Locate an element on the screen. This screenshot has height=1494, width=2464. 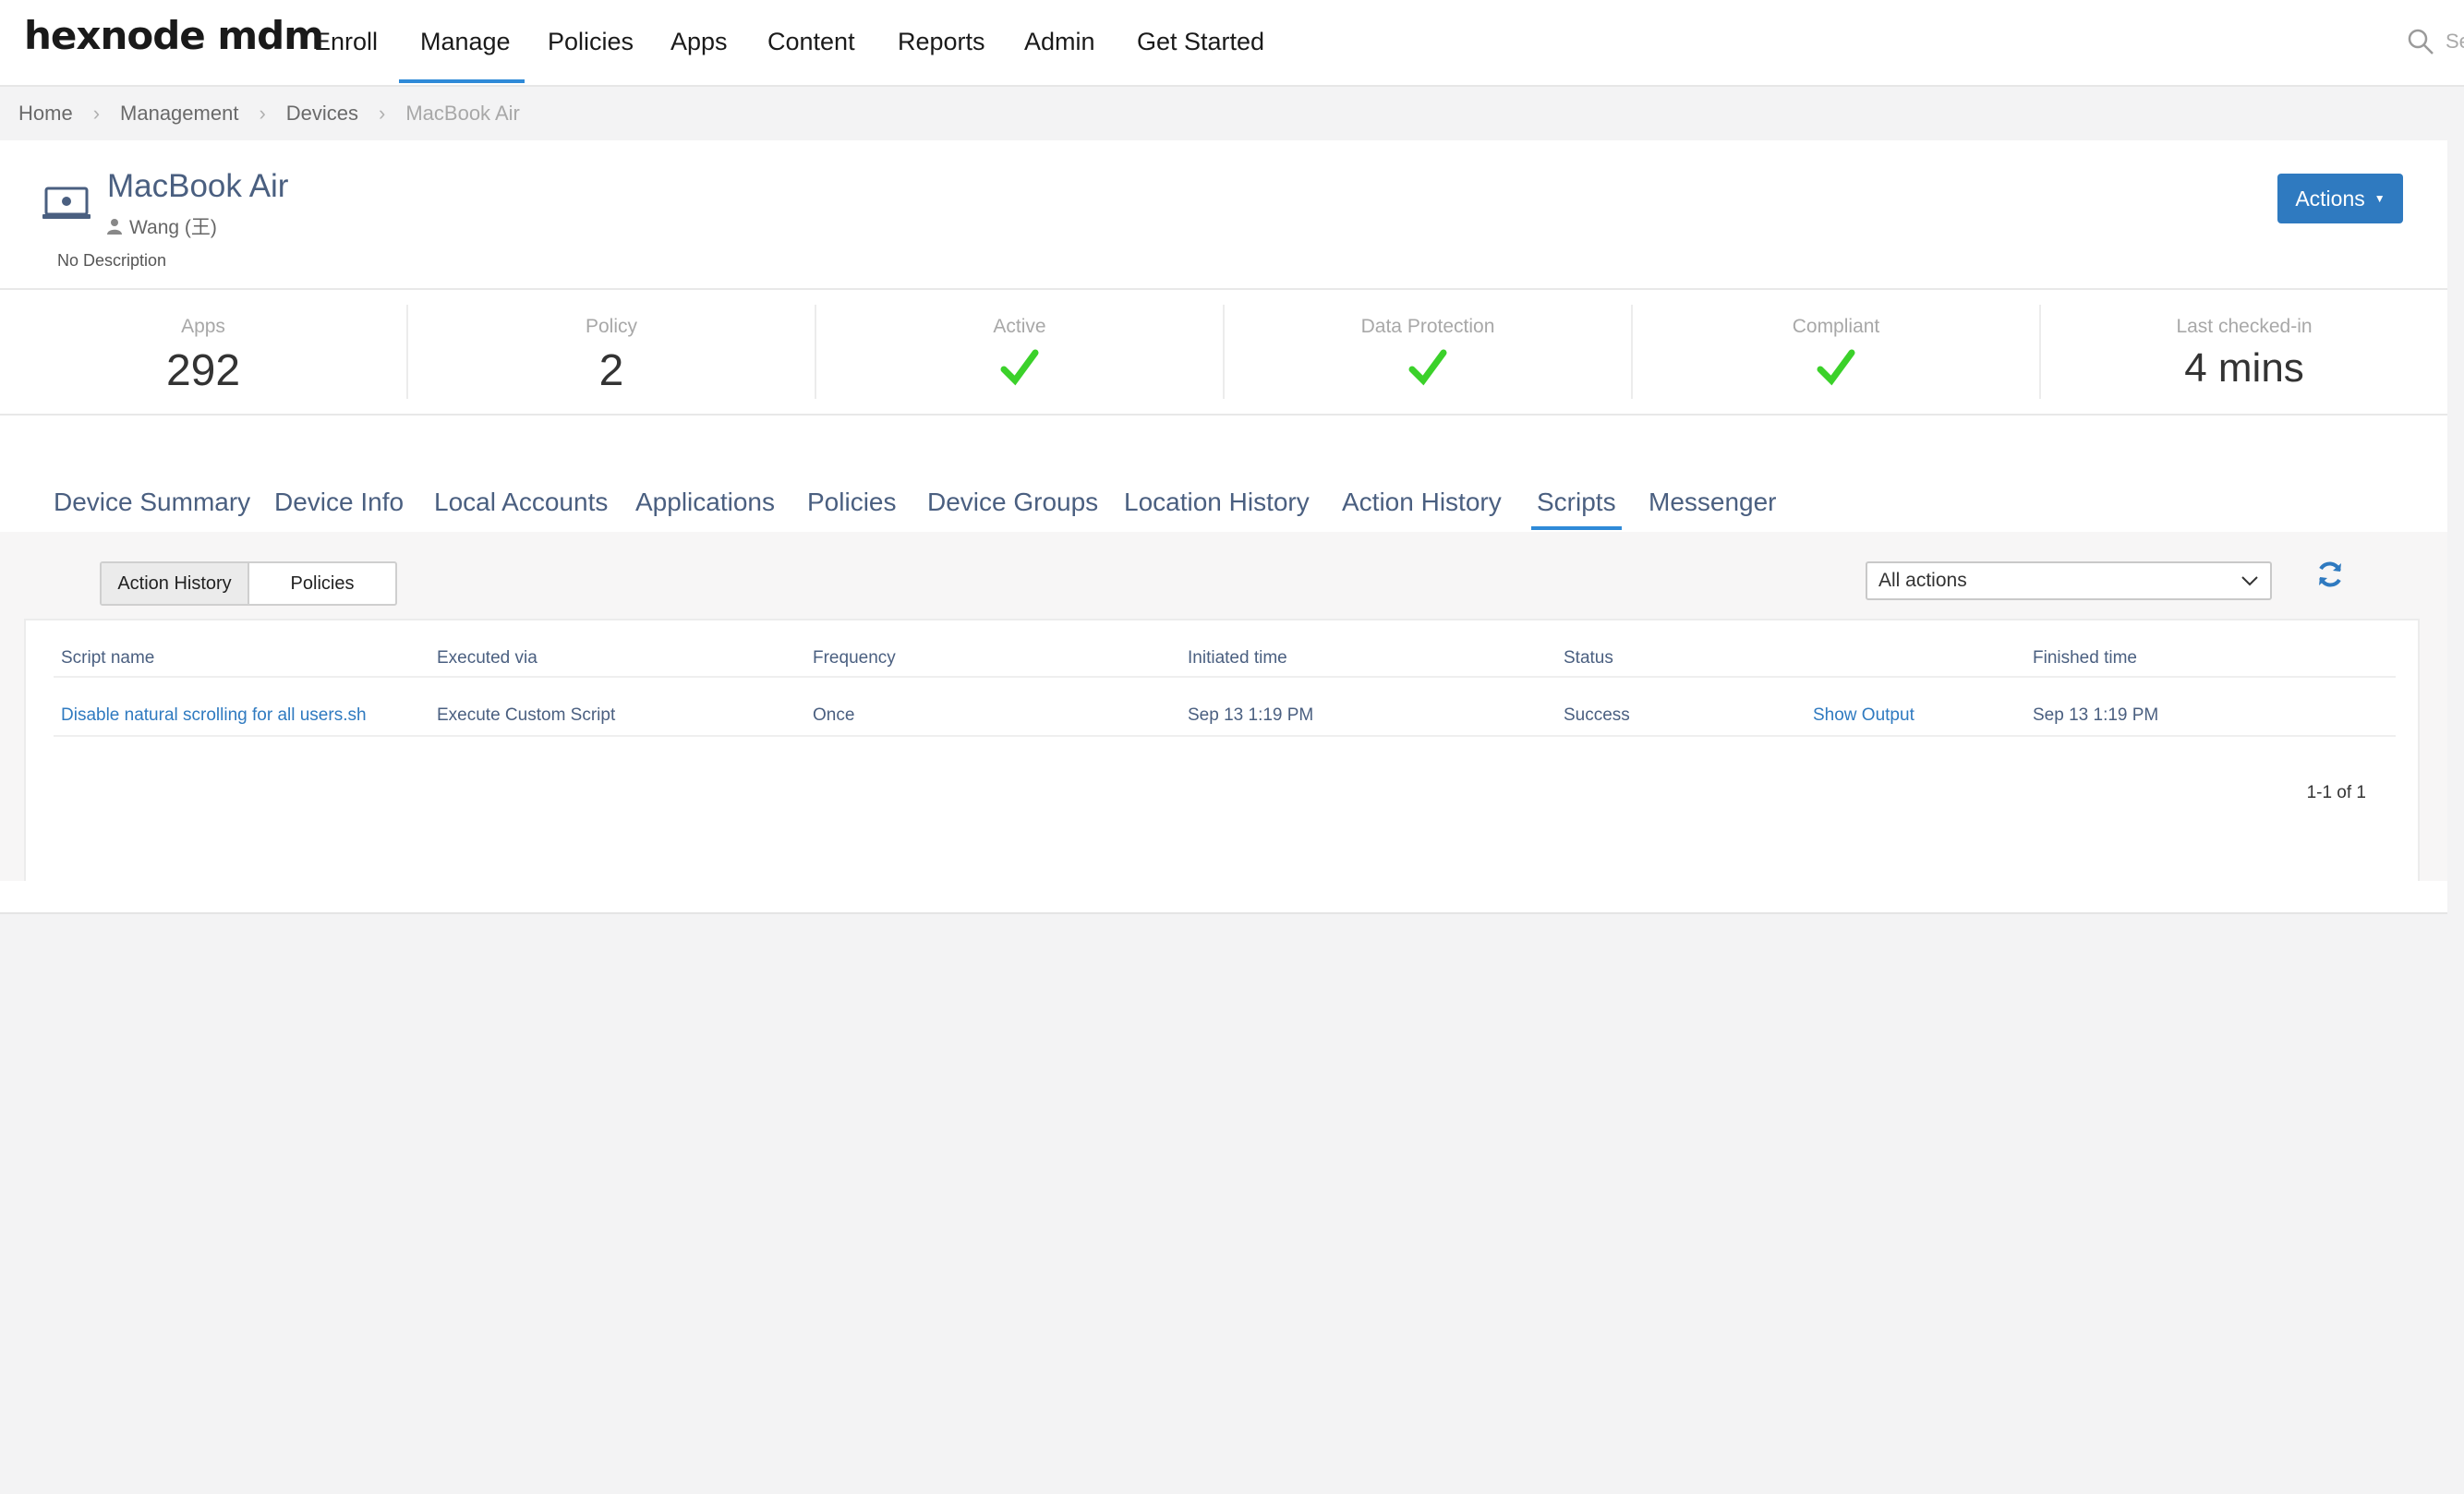
nav-content: Content is located at coordinates (811, 42).